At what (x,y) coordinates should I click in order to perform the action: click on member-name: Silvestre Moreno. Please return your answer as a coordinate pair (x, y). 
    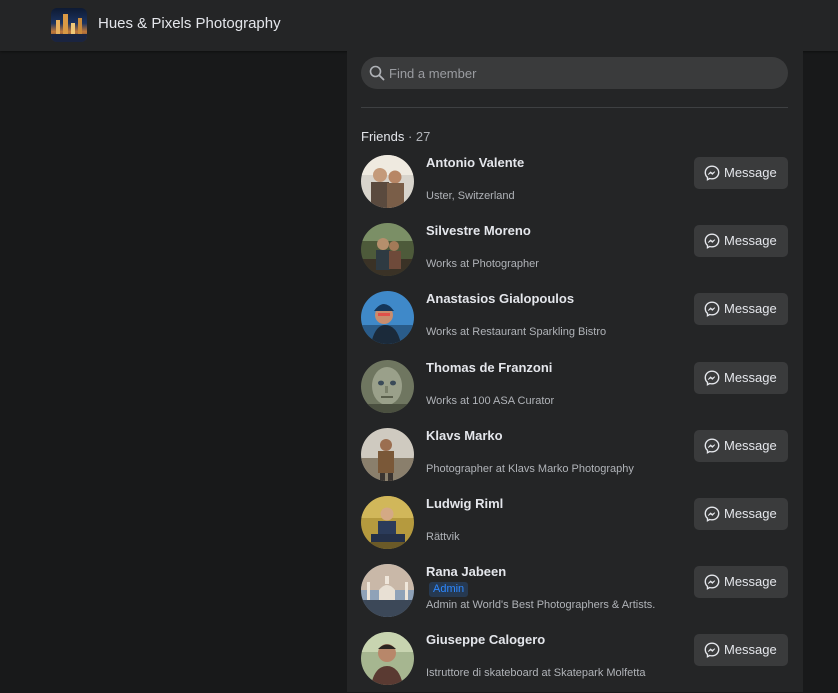
    Looking at the image, I should click on (478, 230).